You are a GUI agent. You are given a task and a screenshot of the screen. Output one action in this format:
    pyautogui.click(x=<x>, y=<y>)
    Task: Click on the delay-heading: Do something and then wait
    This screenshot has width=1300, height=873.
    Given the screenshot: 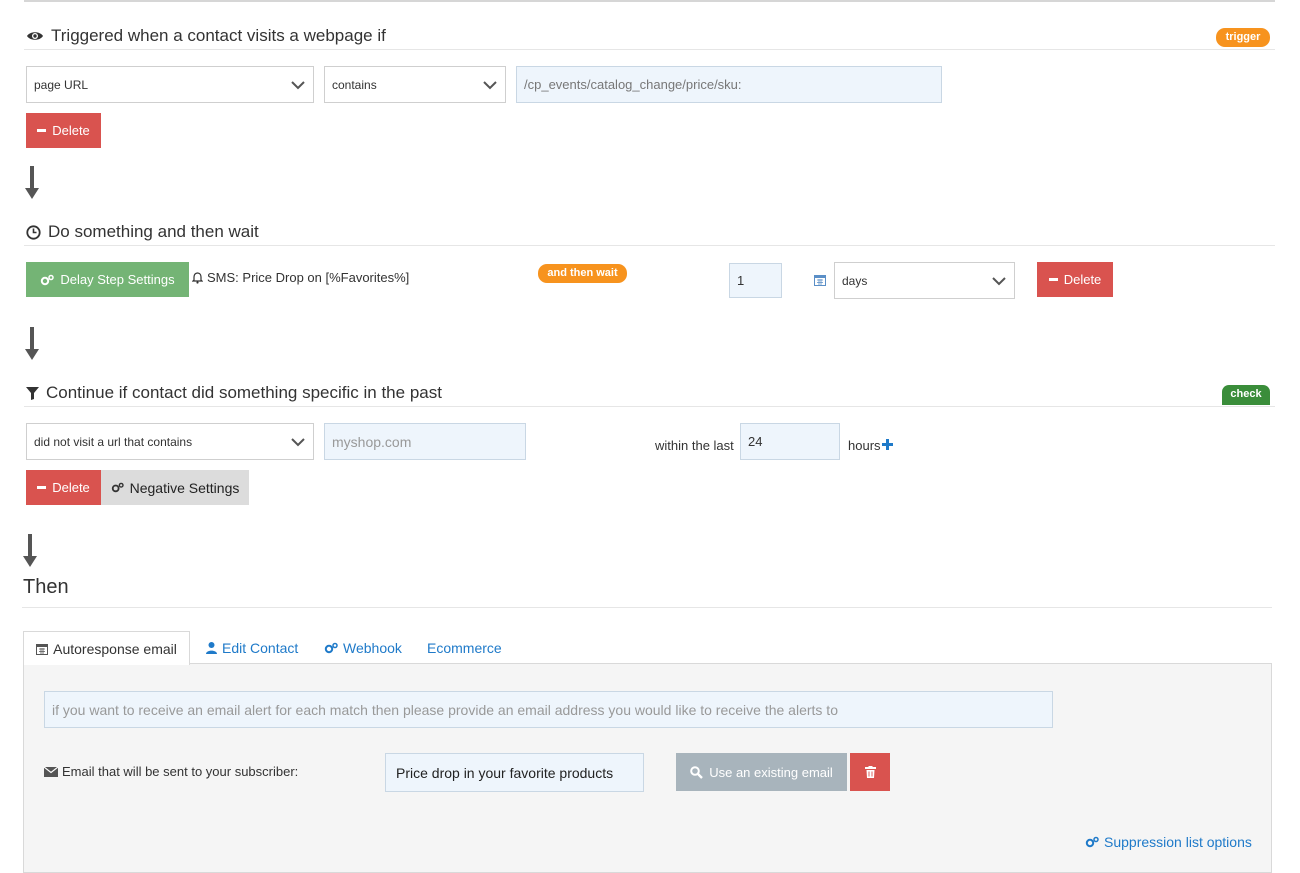 What is the action you would take?
    pyautogui.click(x=142, y=232)
    